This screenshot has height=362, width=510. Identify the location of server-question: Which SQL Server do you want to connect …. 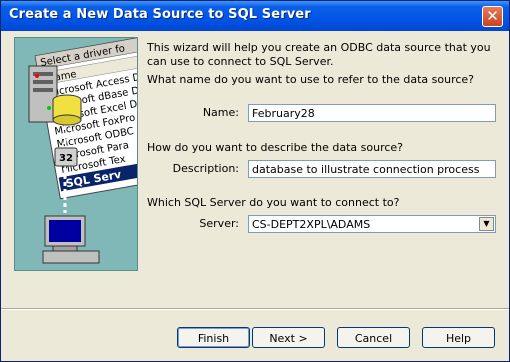
(273, 202).